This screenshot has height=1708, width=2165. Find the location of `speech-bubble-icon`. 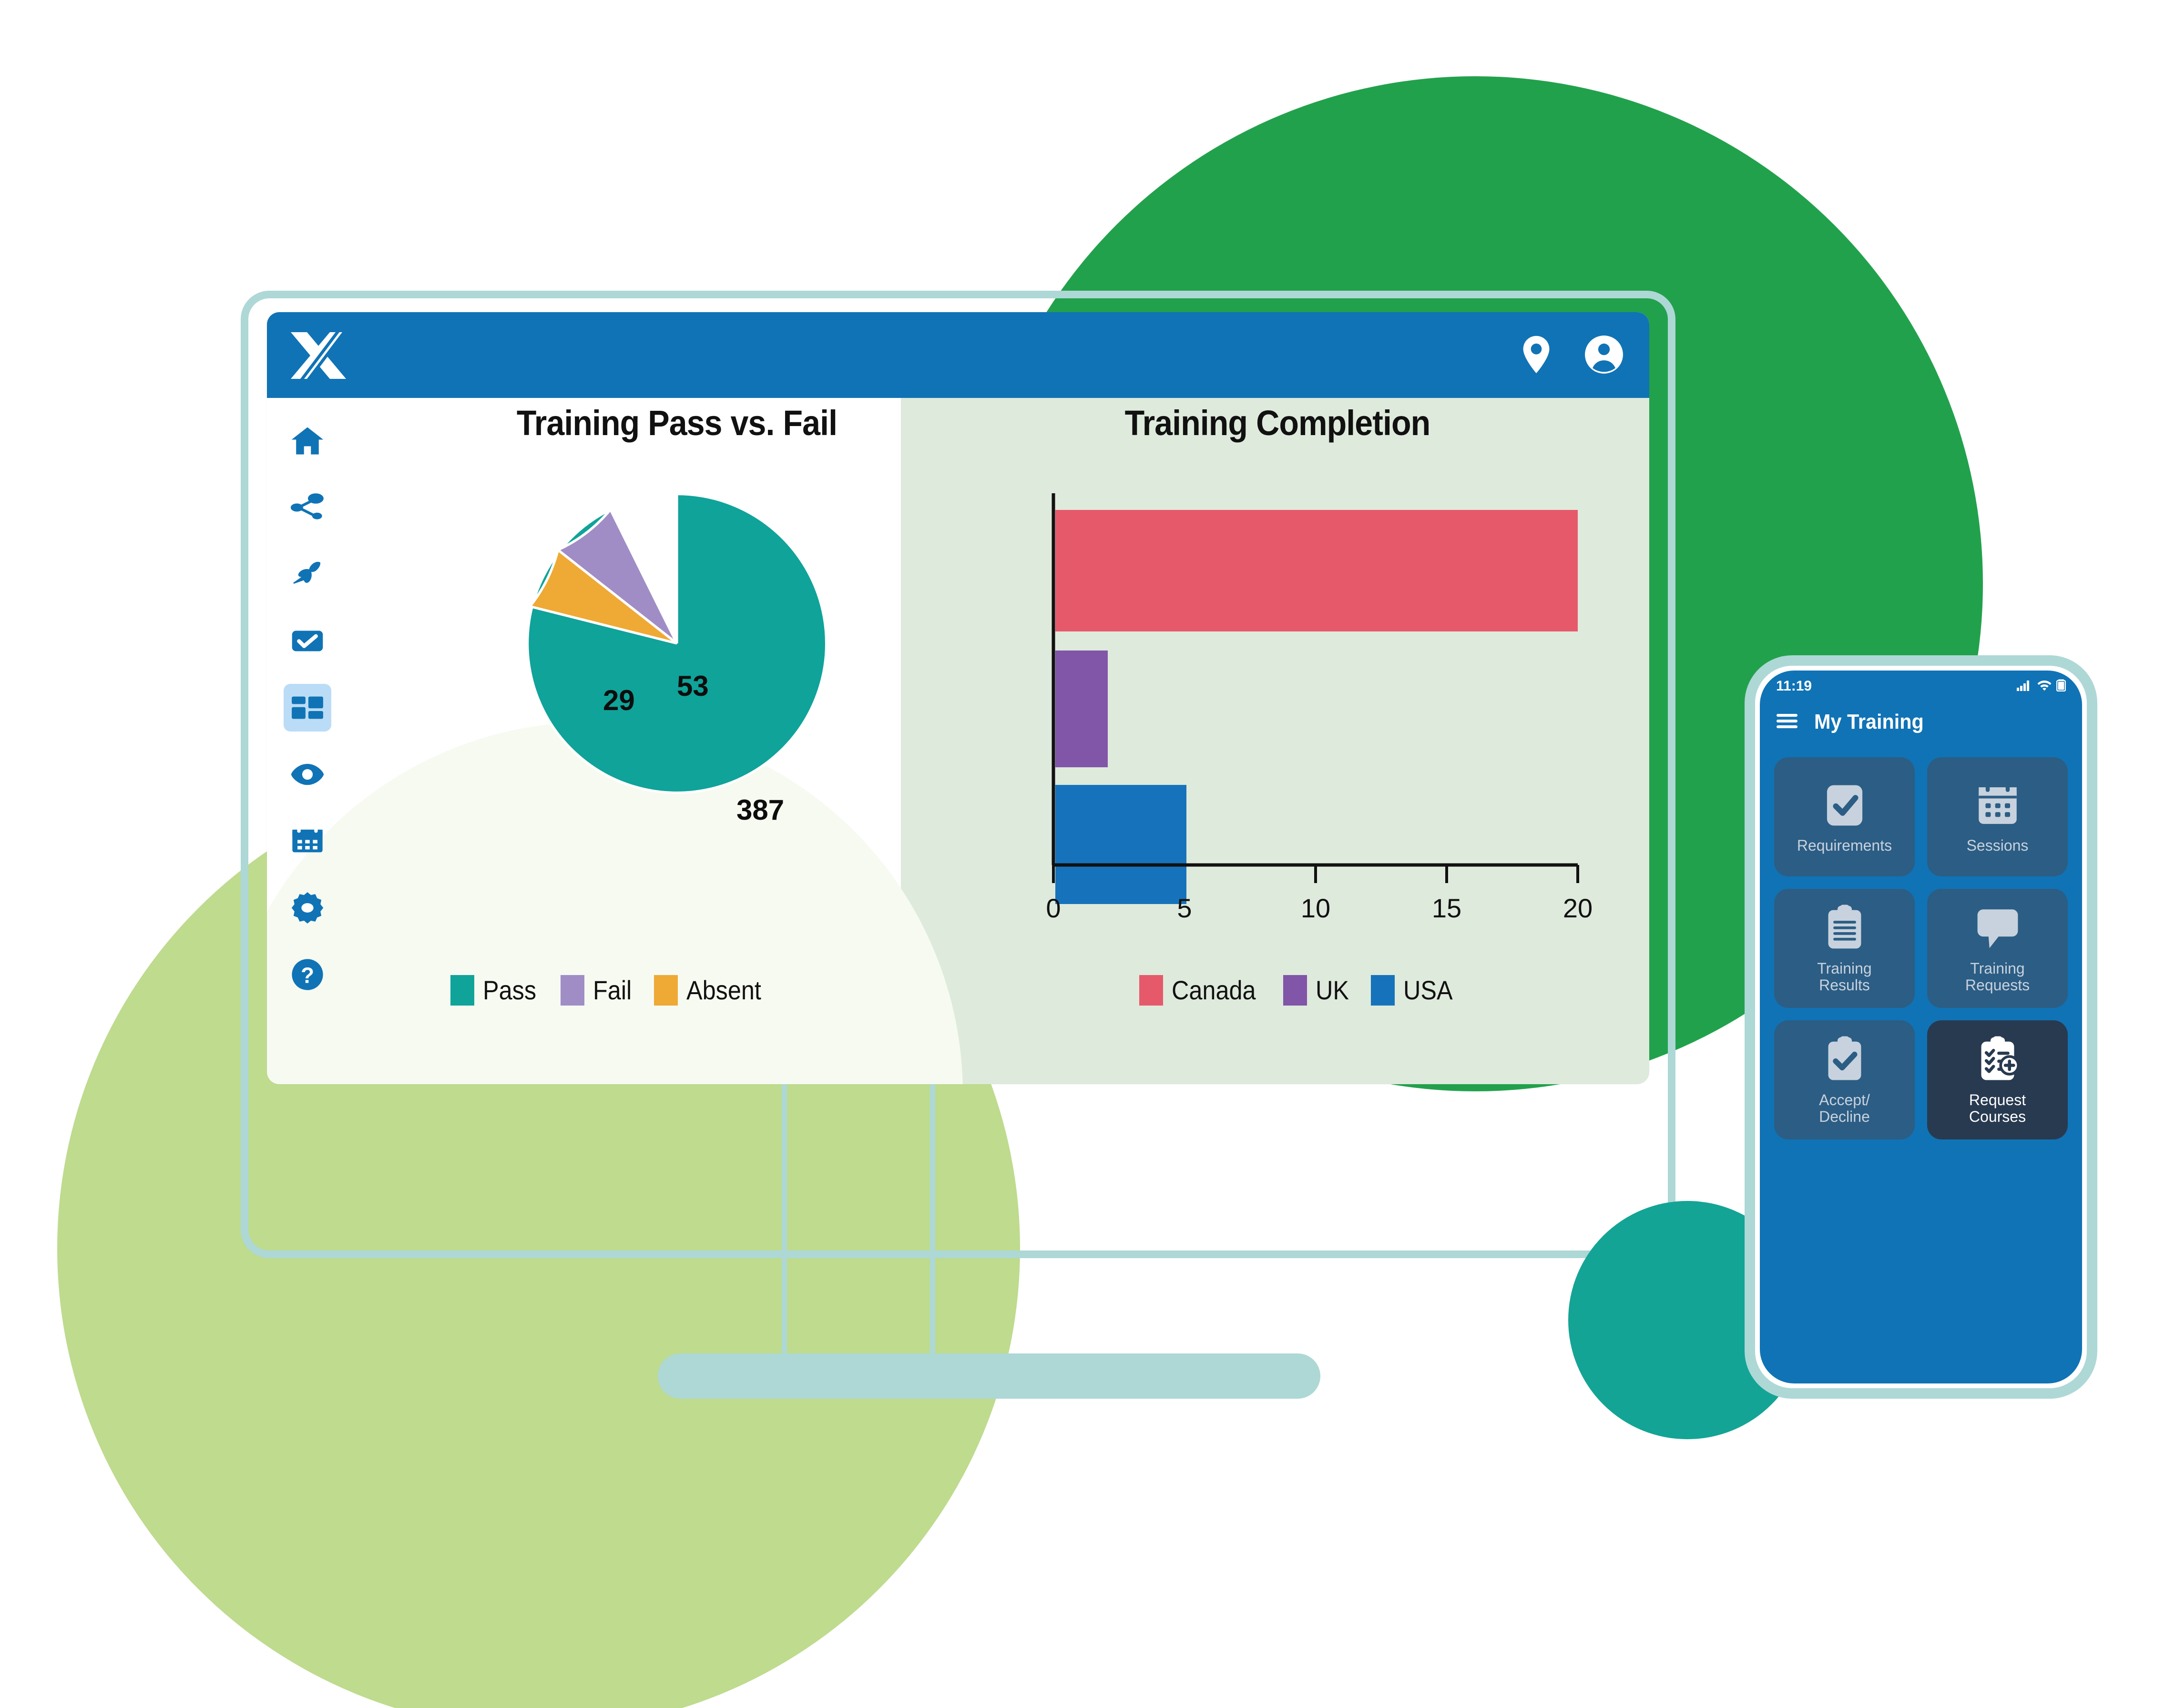

speech-bubble-icon is located at coordinates (1997, 928).